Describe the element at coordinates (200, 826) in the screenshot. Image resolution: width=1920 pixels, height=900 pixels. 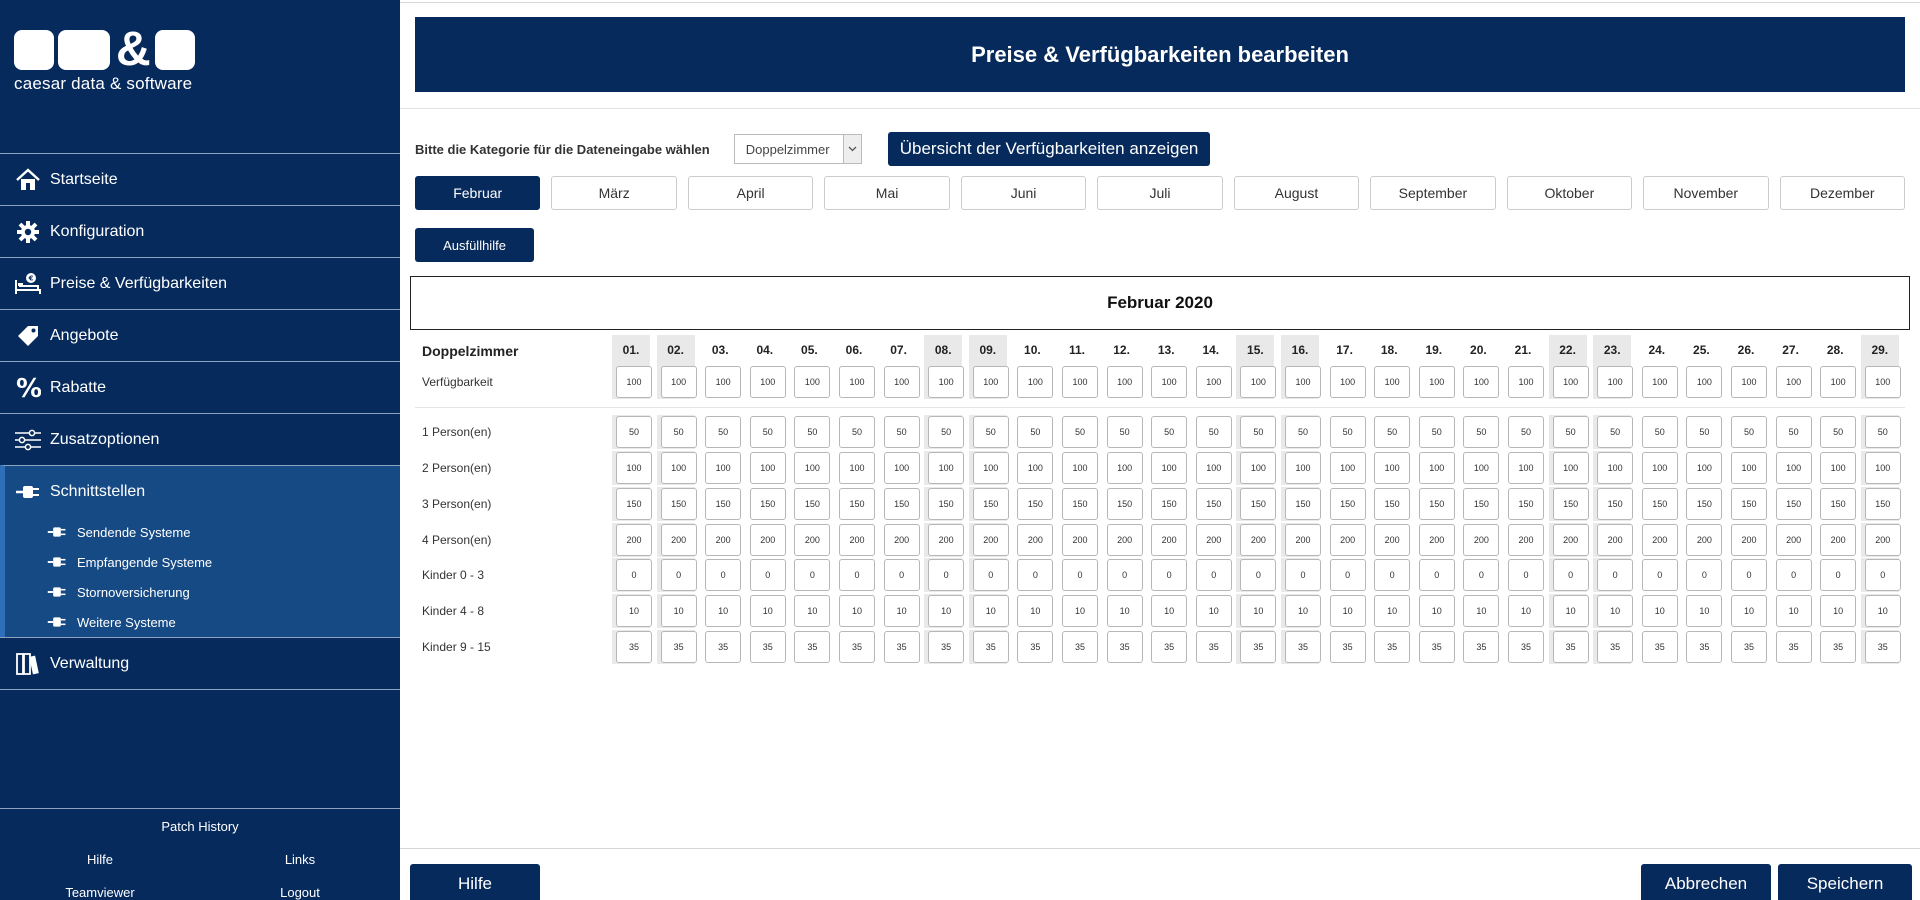
I see `patch-history-link: Patch History` at that location.